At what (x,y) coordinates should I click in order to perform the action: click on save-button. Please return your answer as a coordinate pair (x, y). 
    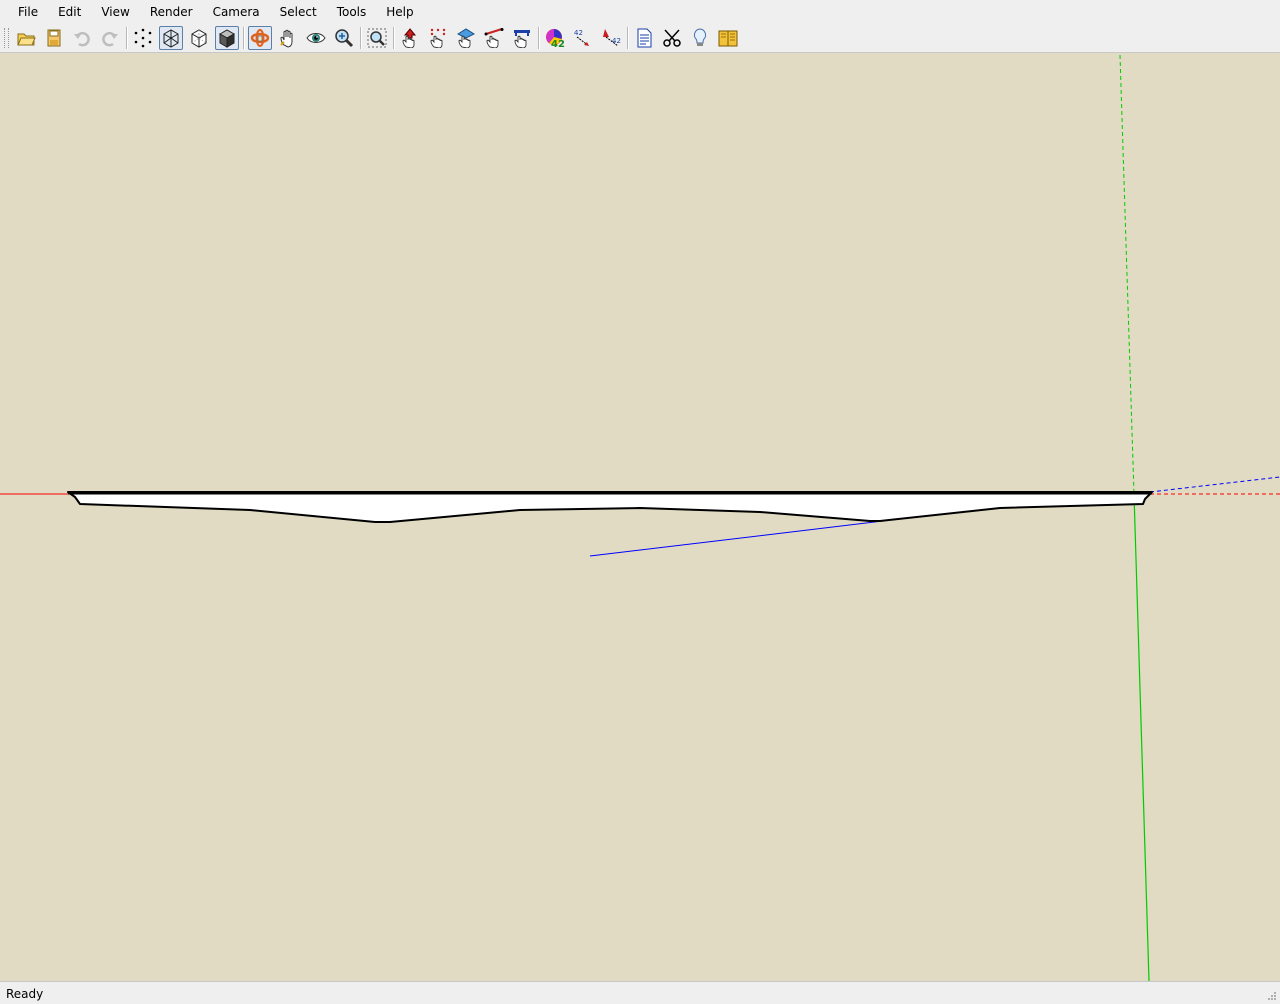
    Looking at the image, I should click on (54, 38).